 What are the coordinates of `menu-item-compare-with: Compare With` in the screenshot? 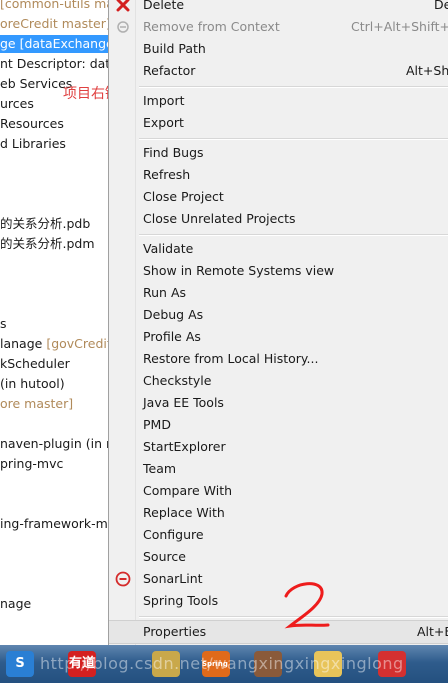 It's located at (278, 491).